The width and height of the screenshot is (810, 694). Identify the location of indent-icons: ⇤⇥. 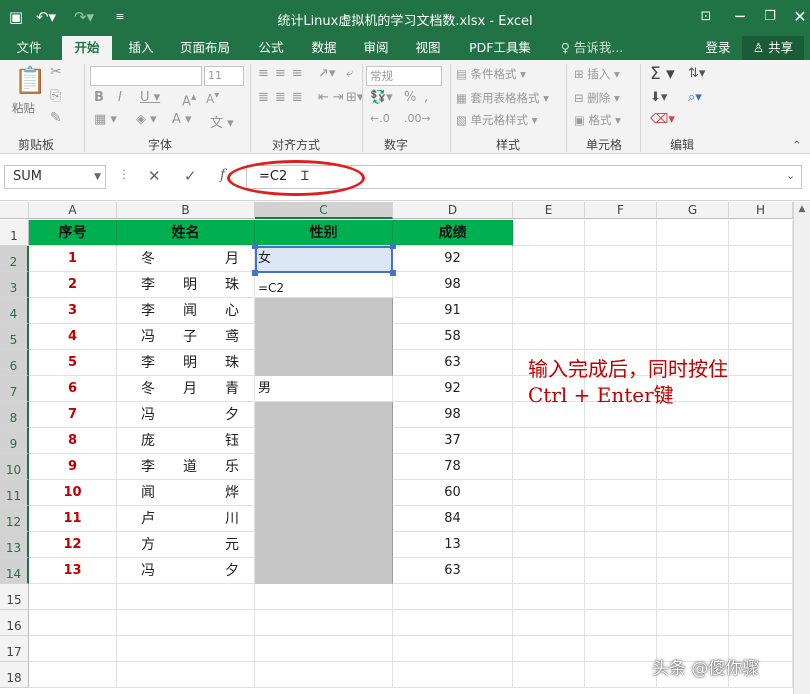
(333, 97).